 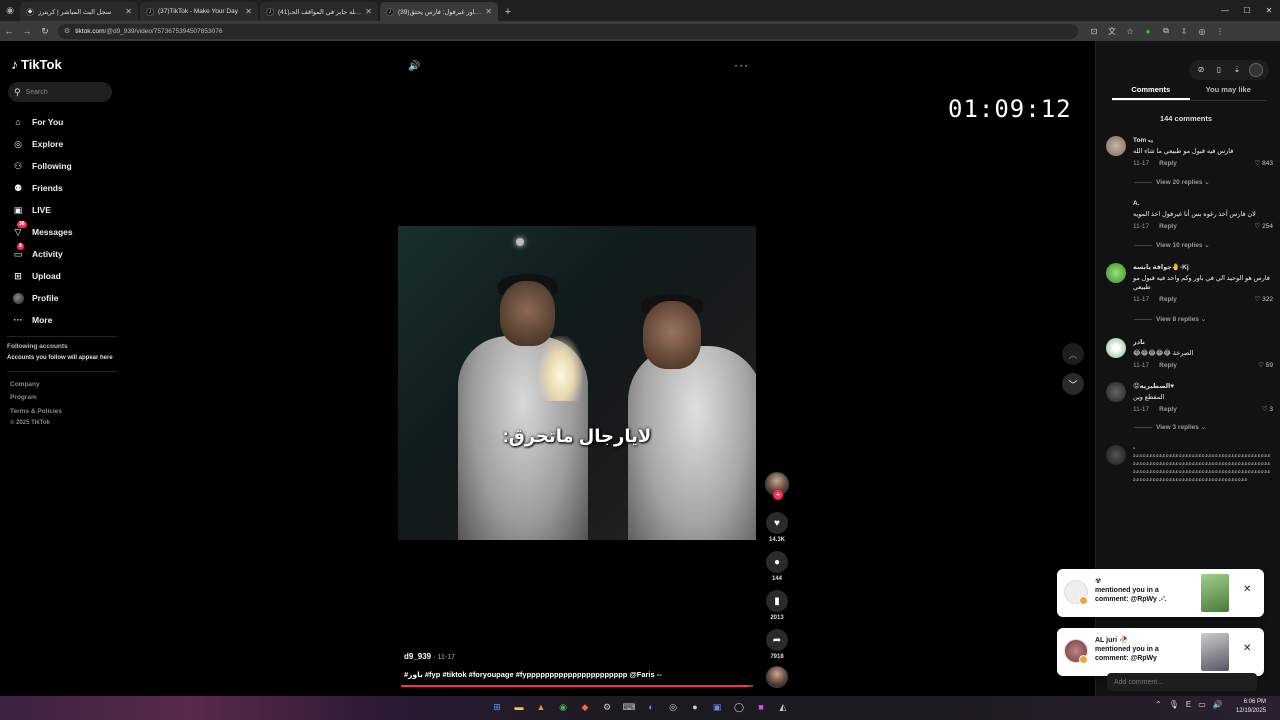 What do you see at coordinates (1203, 342) in the screenshot?
I see `comment-username: نادر` at bounding box center [1203, 342].